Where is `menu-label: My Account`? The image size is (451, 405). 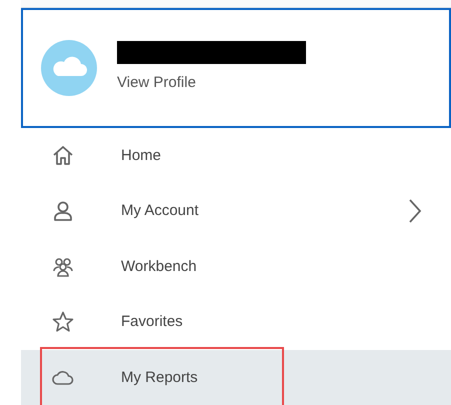
menu-label: My Account is located at coordinates (160, 211).